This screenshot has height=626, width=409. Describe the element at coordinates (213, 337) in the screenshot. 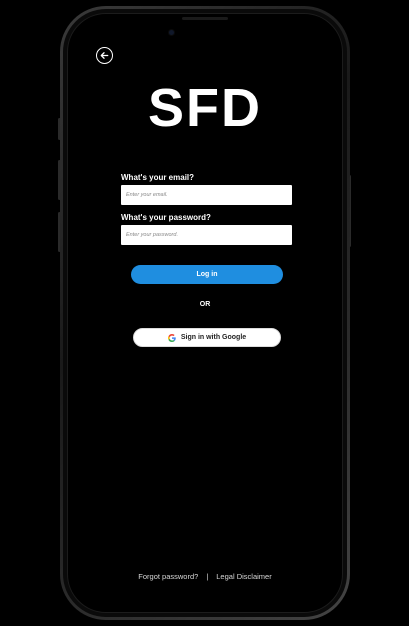

I see `google-sign-in-label: Sign in with Google` at that location.